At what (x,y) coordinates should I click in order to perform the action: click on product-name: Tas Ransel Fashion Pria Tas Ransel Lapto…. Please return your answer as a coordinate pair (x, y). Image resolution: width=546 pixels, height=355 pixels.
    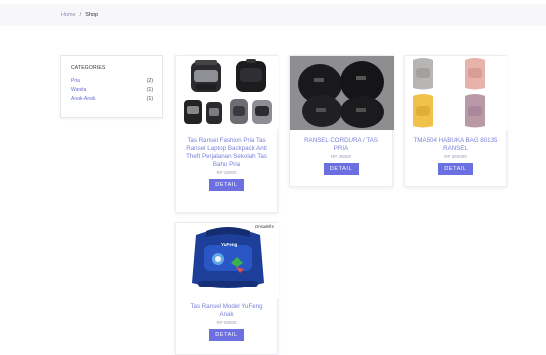
    Looking at the image, I should click on (226, 153).